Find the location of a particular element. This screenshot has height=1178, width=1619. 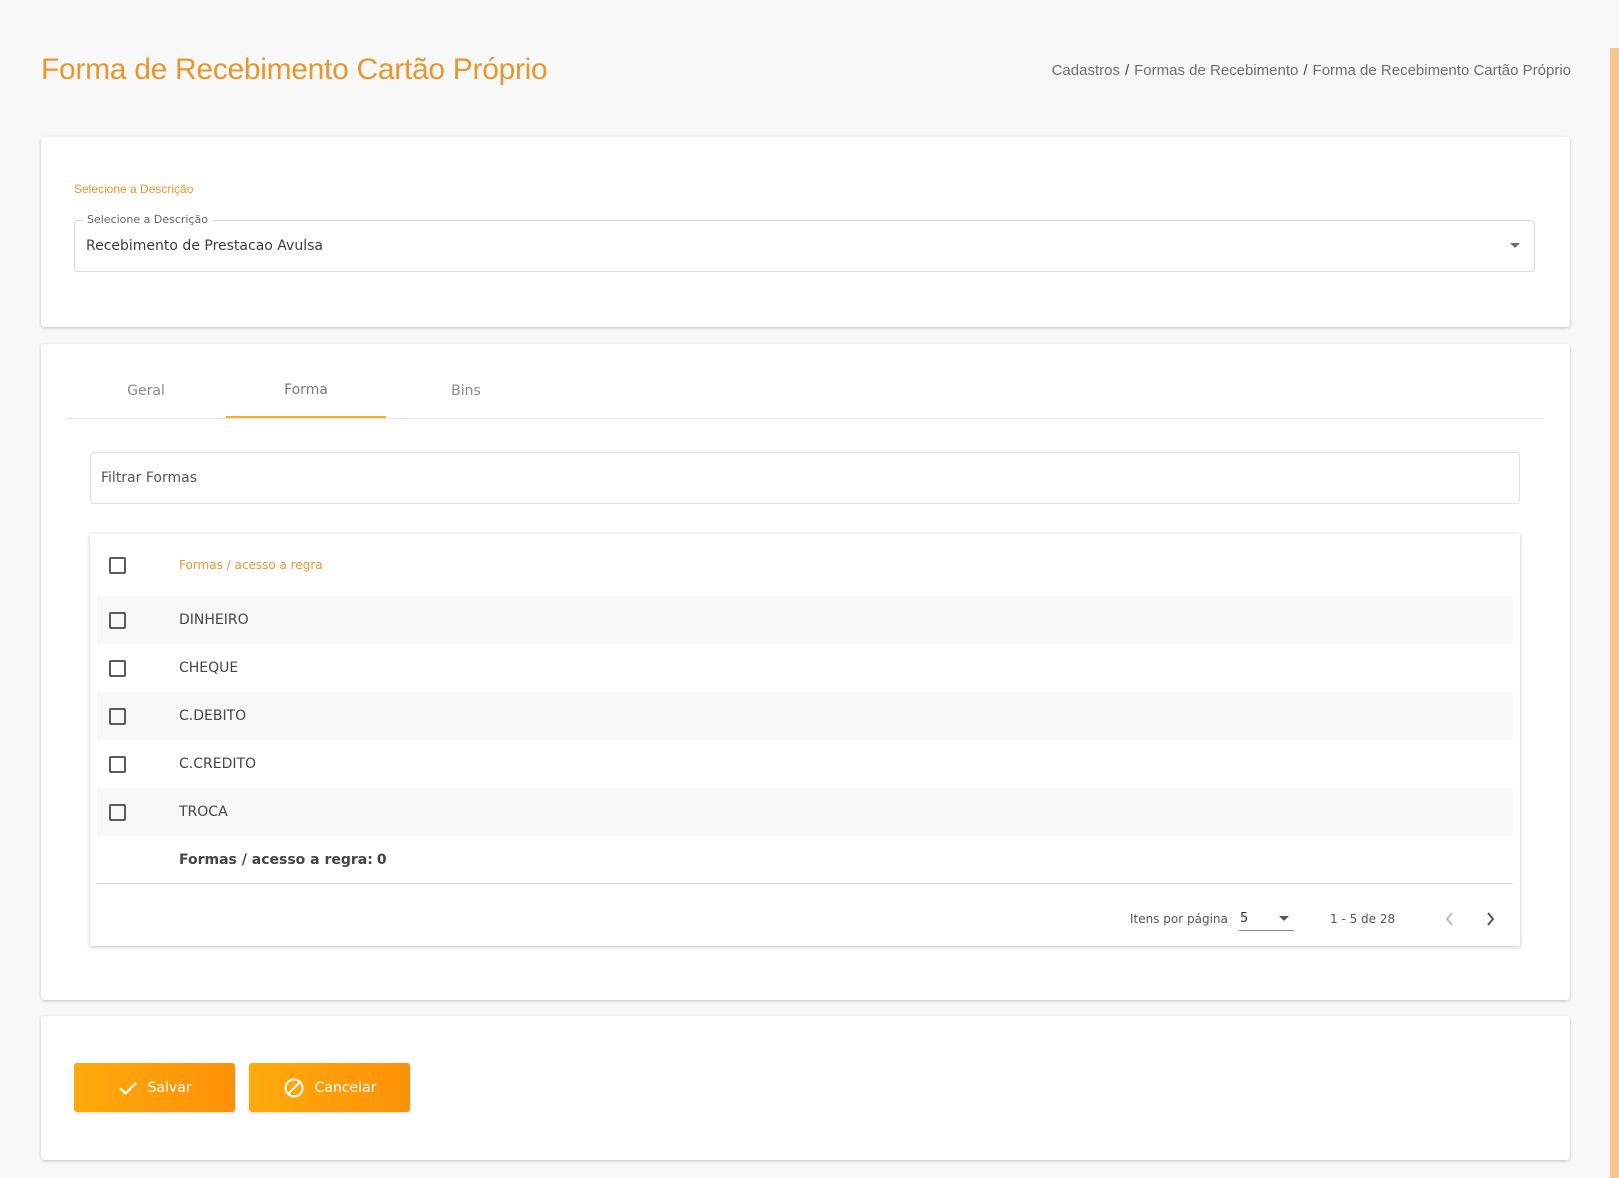

save-button-label: Salvar is located at coordinates (169, 1087).